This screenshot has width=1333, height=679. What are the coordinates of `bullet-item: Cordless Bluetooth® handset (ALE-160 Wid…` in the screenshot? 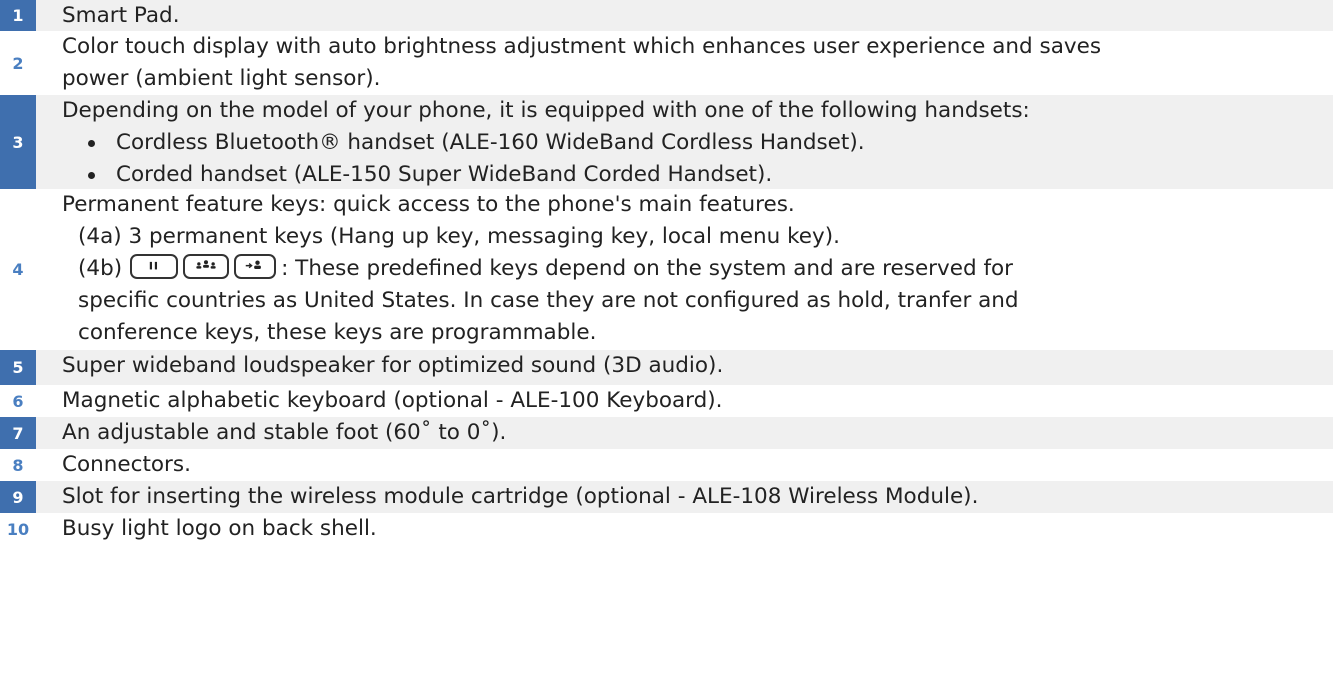 It's located at (697, 143).